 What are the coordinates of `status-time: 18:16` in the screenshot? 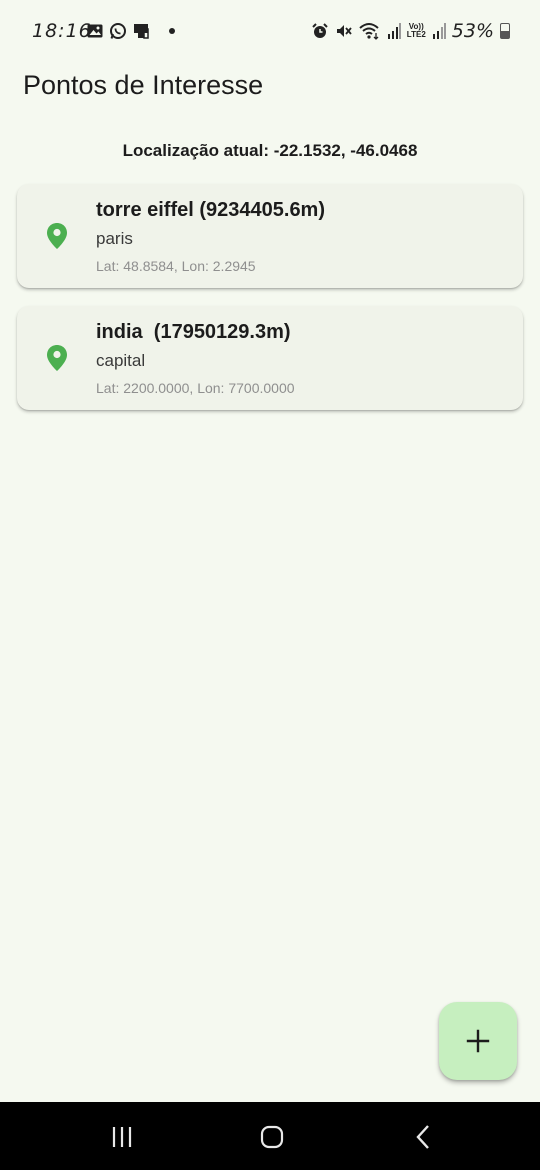 It's located at (62, 31).